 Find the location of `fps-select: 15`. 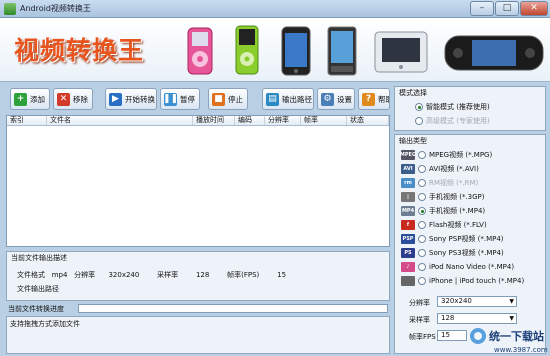

fps-select: 15 is located at coordinates (452, 335).